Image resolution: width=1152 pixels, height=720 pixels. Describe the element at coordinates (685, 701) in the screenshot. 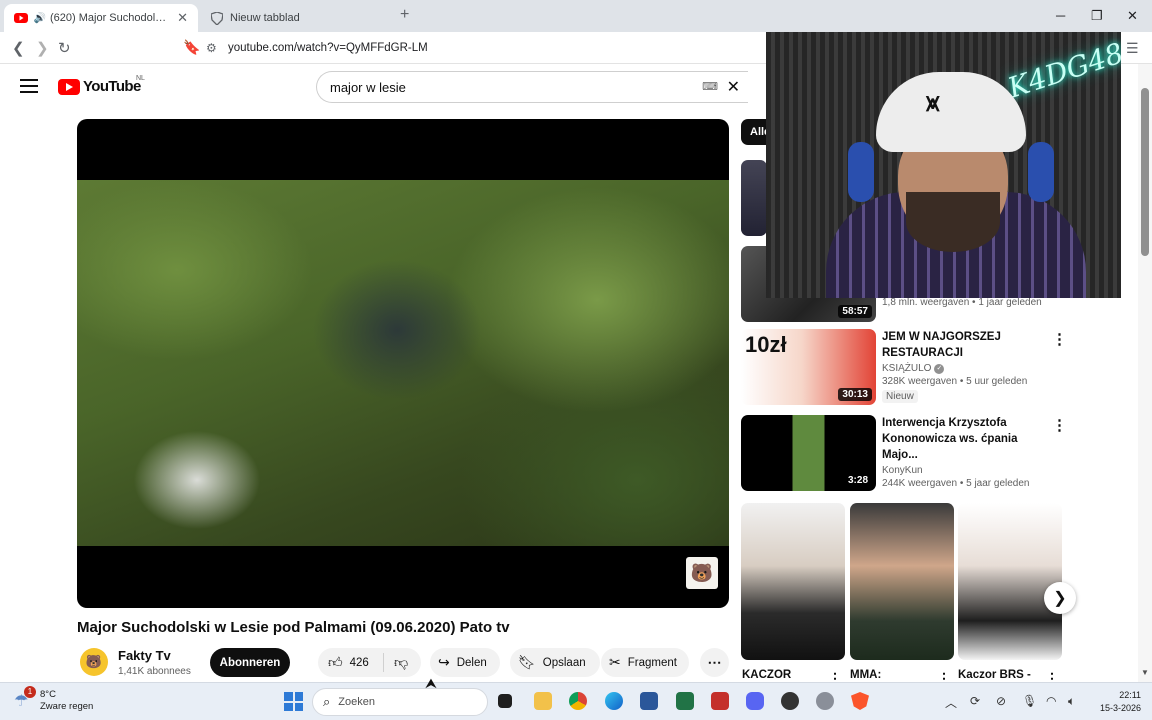

I see `excel-icon` at that location.